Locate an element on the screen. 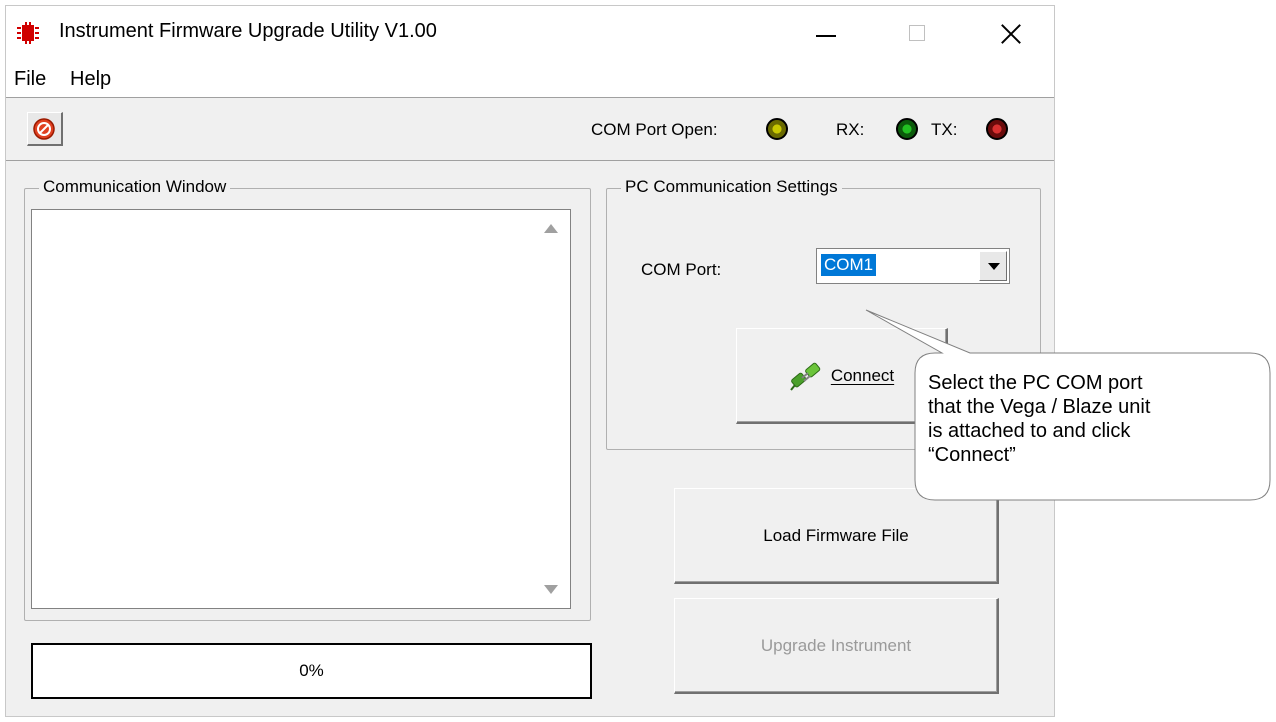  maximize-button is located at coordinates (918, 33).